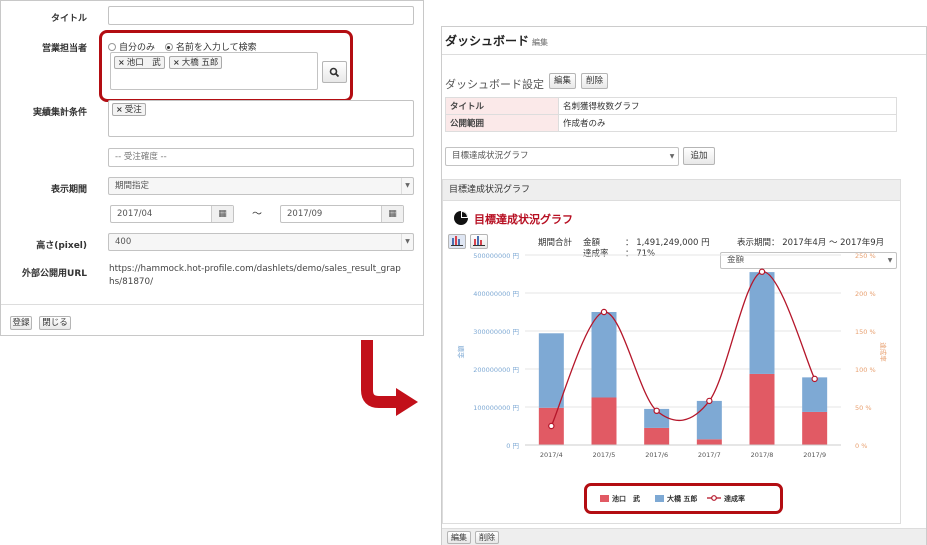 The image size is (927, 545). What do you see at coordinates (305, 214) in the screenshot?
I see `date-to-value: 2017/09` at bounding box center [305, 214].